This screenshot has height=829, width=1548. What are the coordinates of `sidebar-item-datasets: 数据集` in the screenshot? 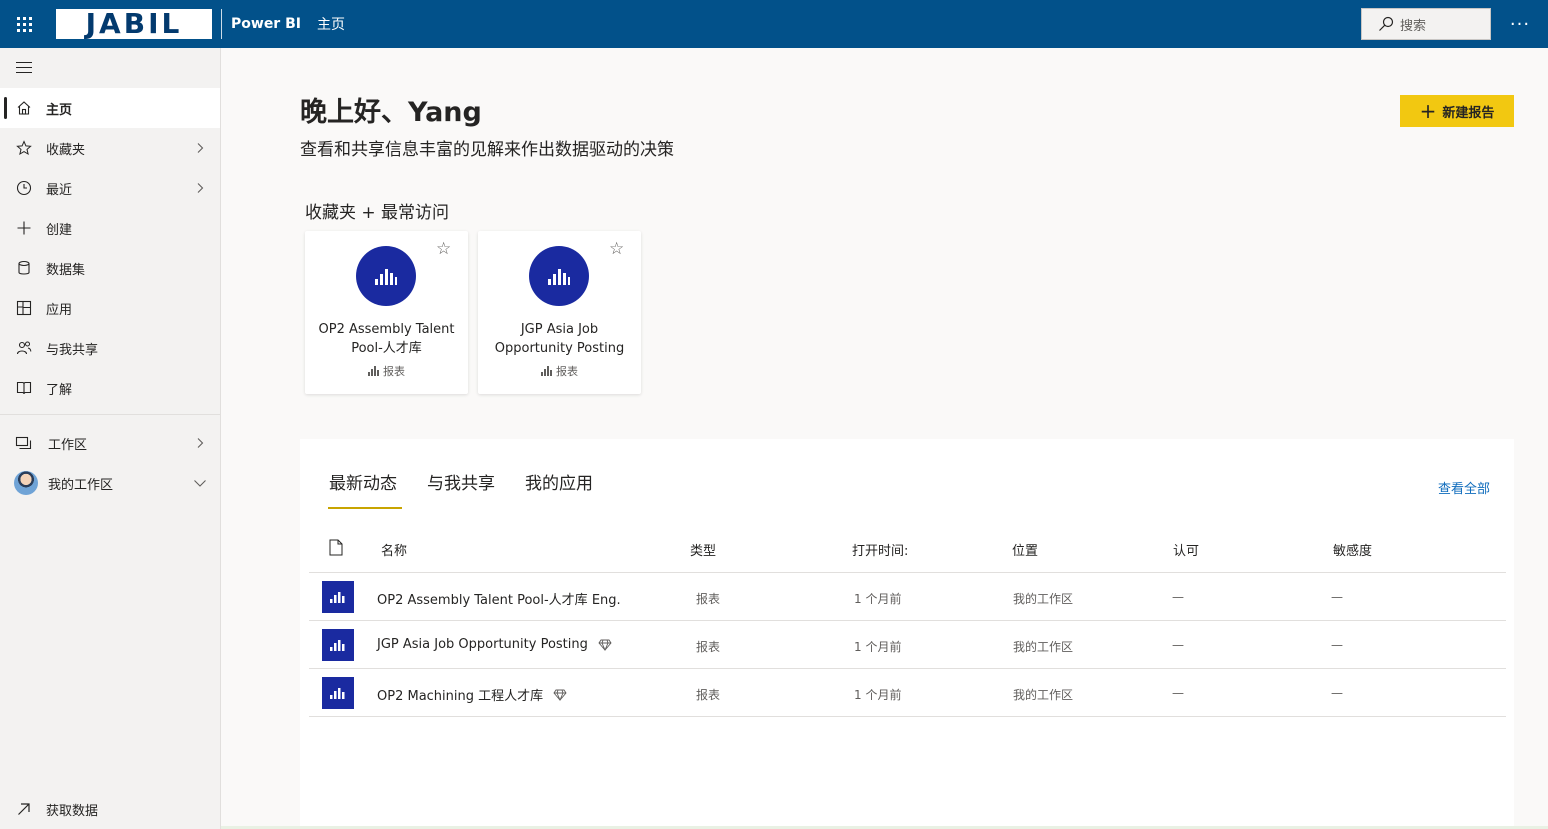 It's located at (110, 268).